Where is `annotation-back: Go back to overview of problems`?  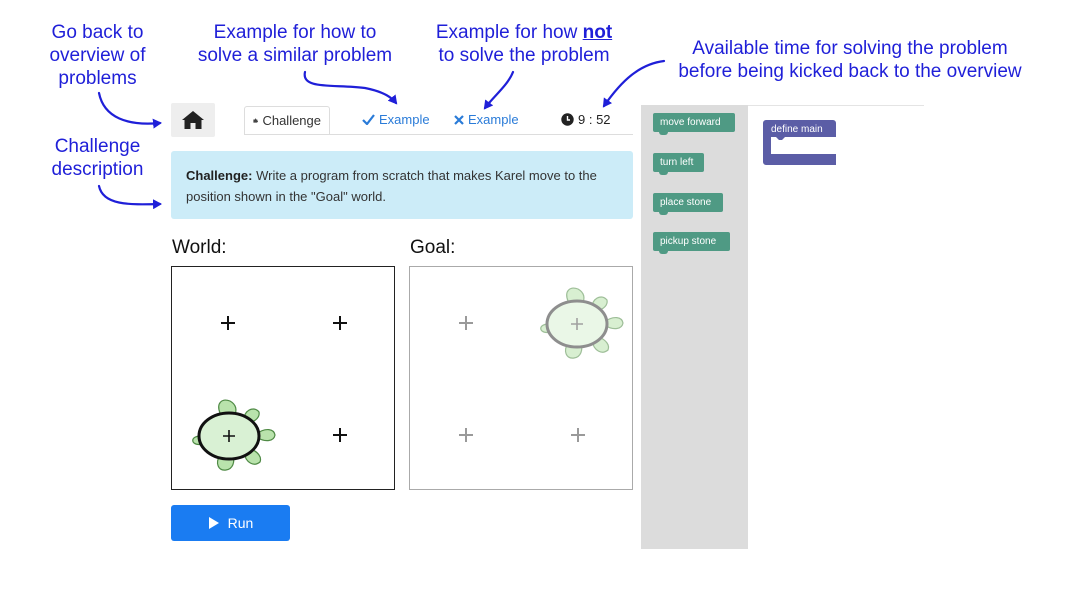
annotation-back: Go back to overview of problems is located at coordinates (97, 55).